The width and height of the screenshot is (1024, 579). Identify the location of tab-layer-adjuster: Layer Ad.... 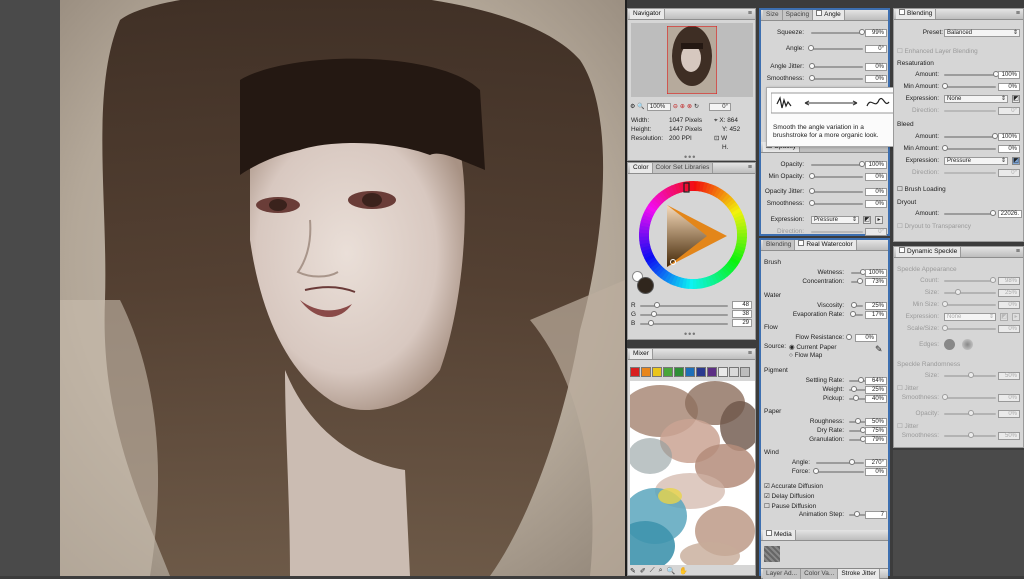
(782, 573).